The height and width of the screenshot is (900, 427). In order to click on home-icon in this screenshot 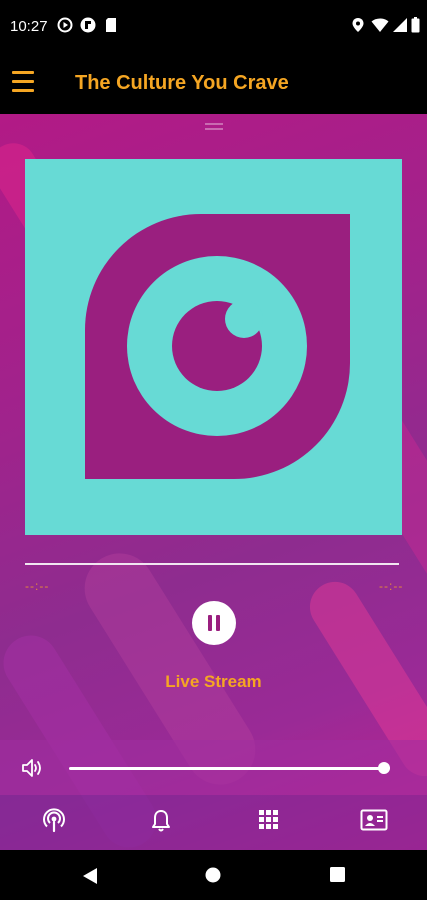, I will do `click(213, 875)`.